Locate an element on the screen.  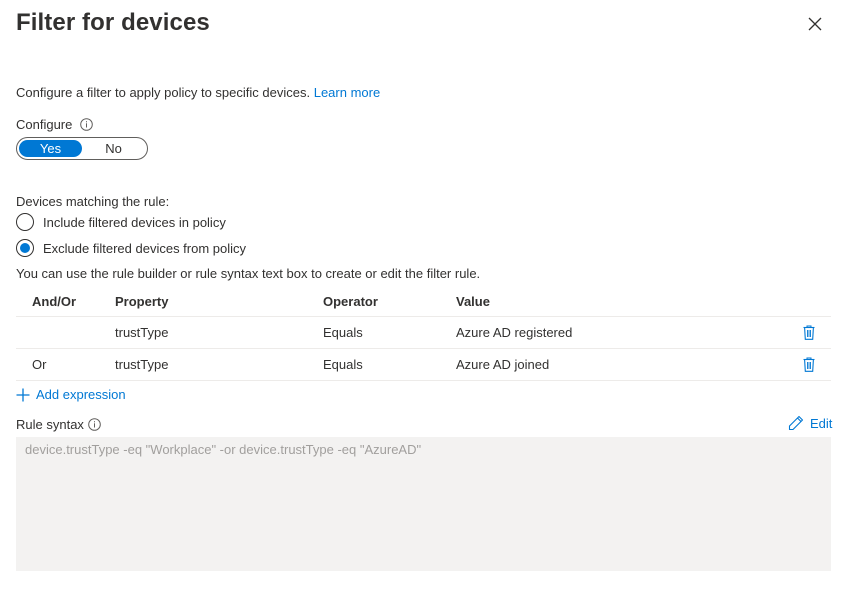
edit-button: Edit is located at coordinates (810, 423).